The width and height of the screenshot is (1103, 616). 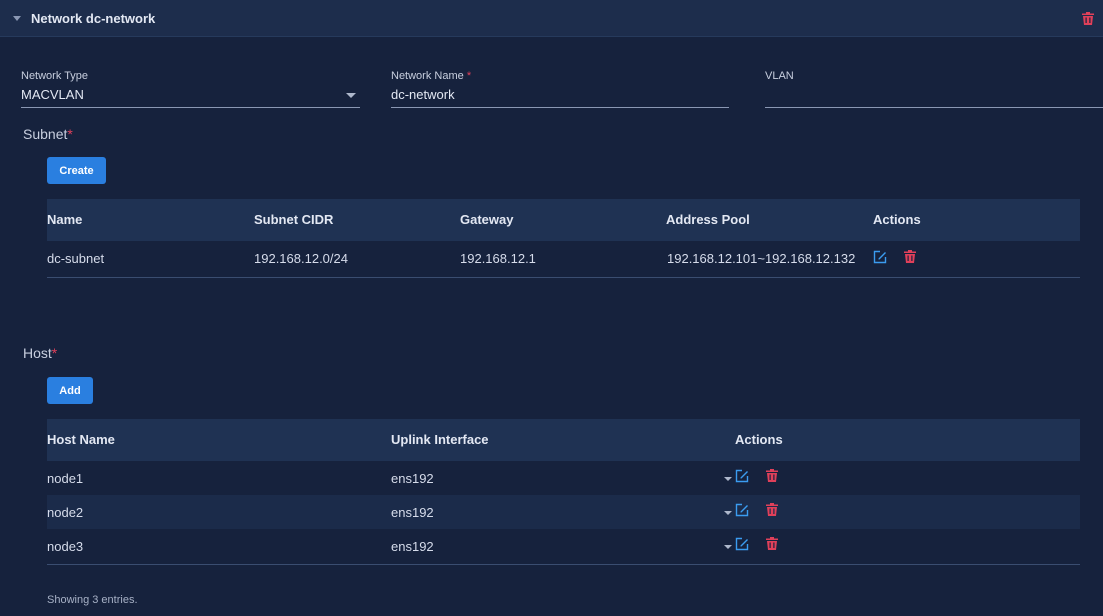 What do you see at coordinates (65, 512) in the screenshot?
I see `host-name-cell: node2` at bounding box center [65, 512].